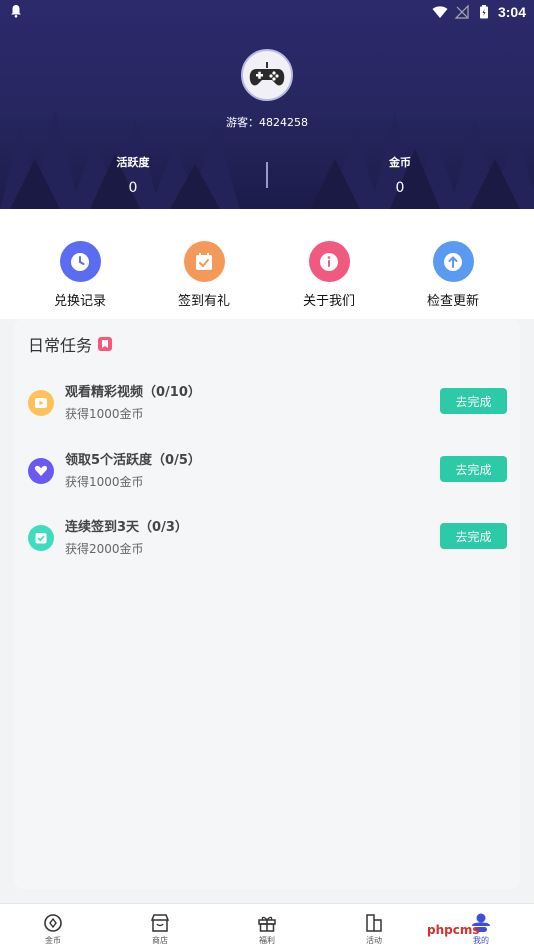 The height and width of the screenshot is (949, 534). What do you see at coordinates (267, 264) in the screenshot?
I see `quick-actions: 兑换记录 签到有礼 关于我们 检查更新` at bounding box center [267, 264].